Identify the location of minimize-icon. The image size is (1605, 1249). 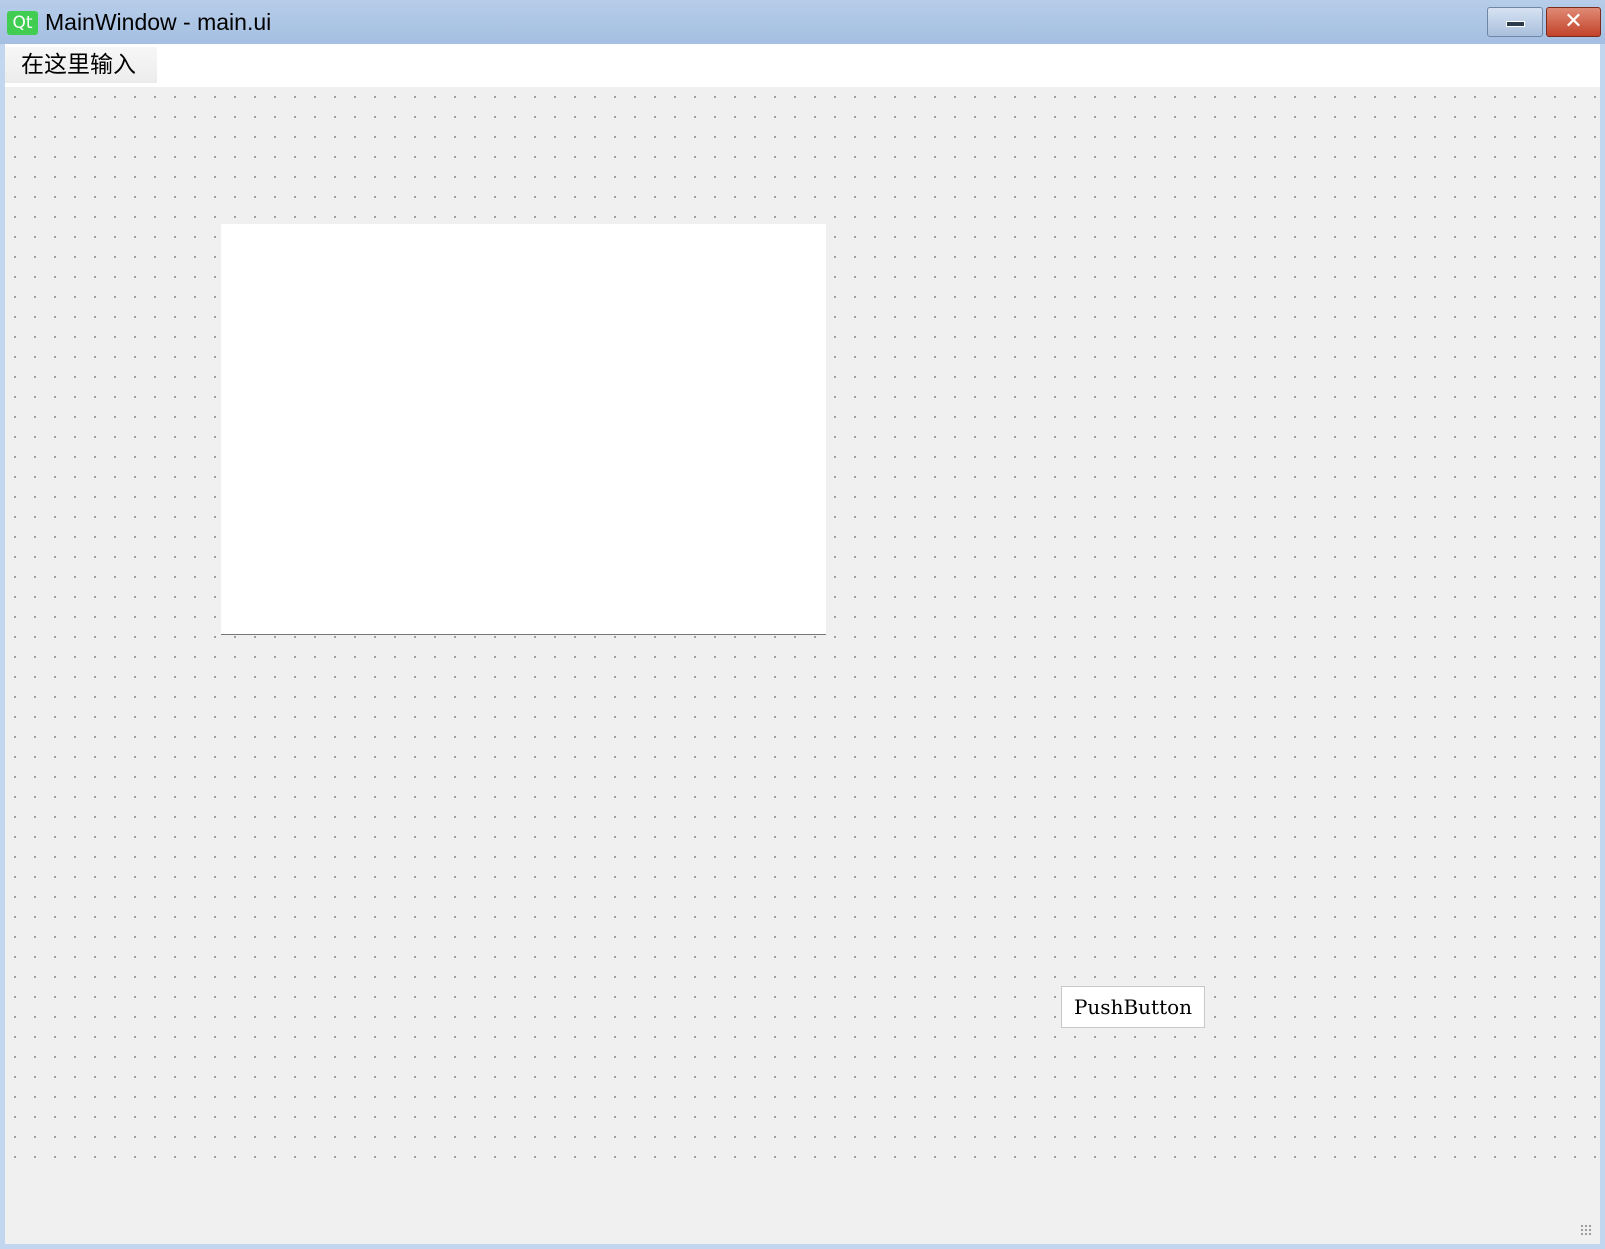
(1515, 23).